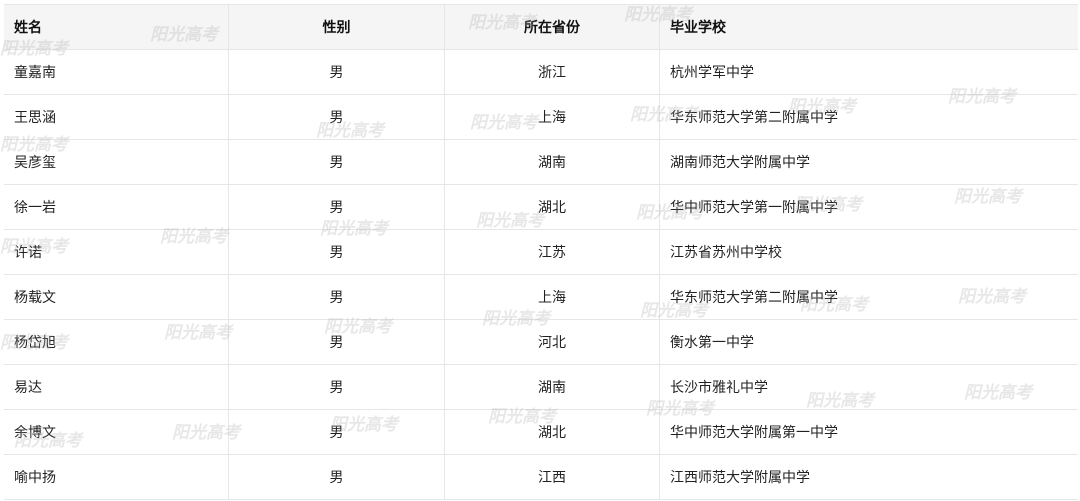 The image size is (1080, 501). I want to click on table-row: 杨载文 男 上海 华东师范大学第二附属中学, so click(541, 297).